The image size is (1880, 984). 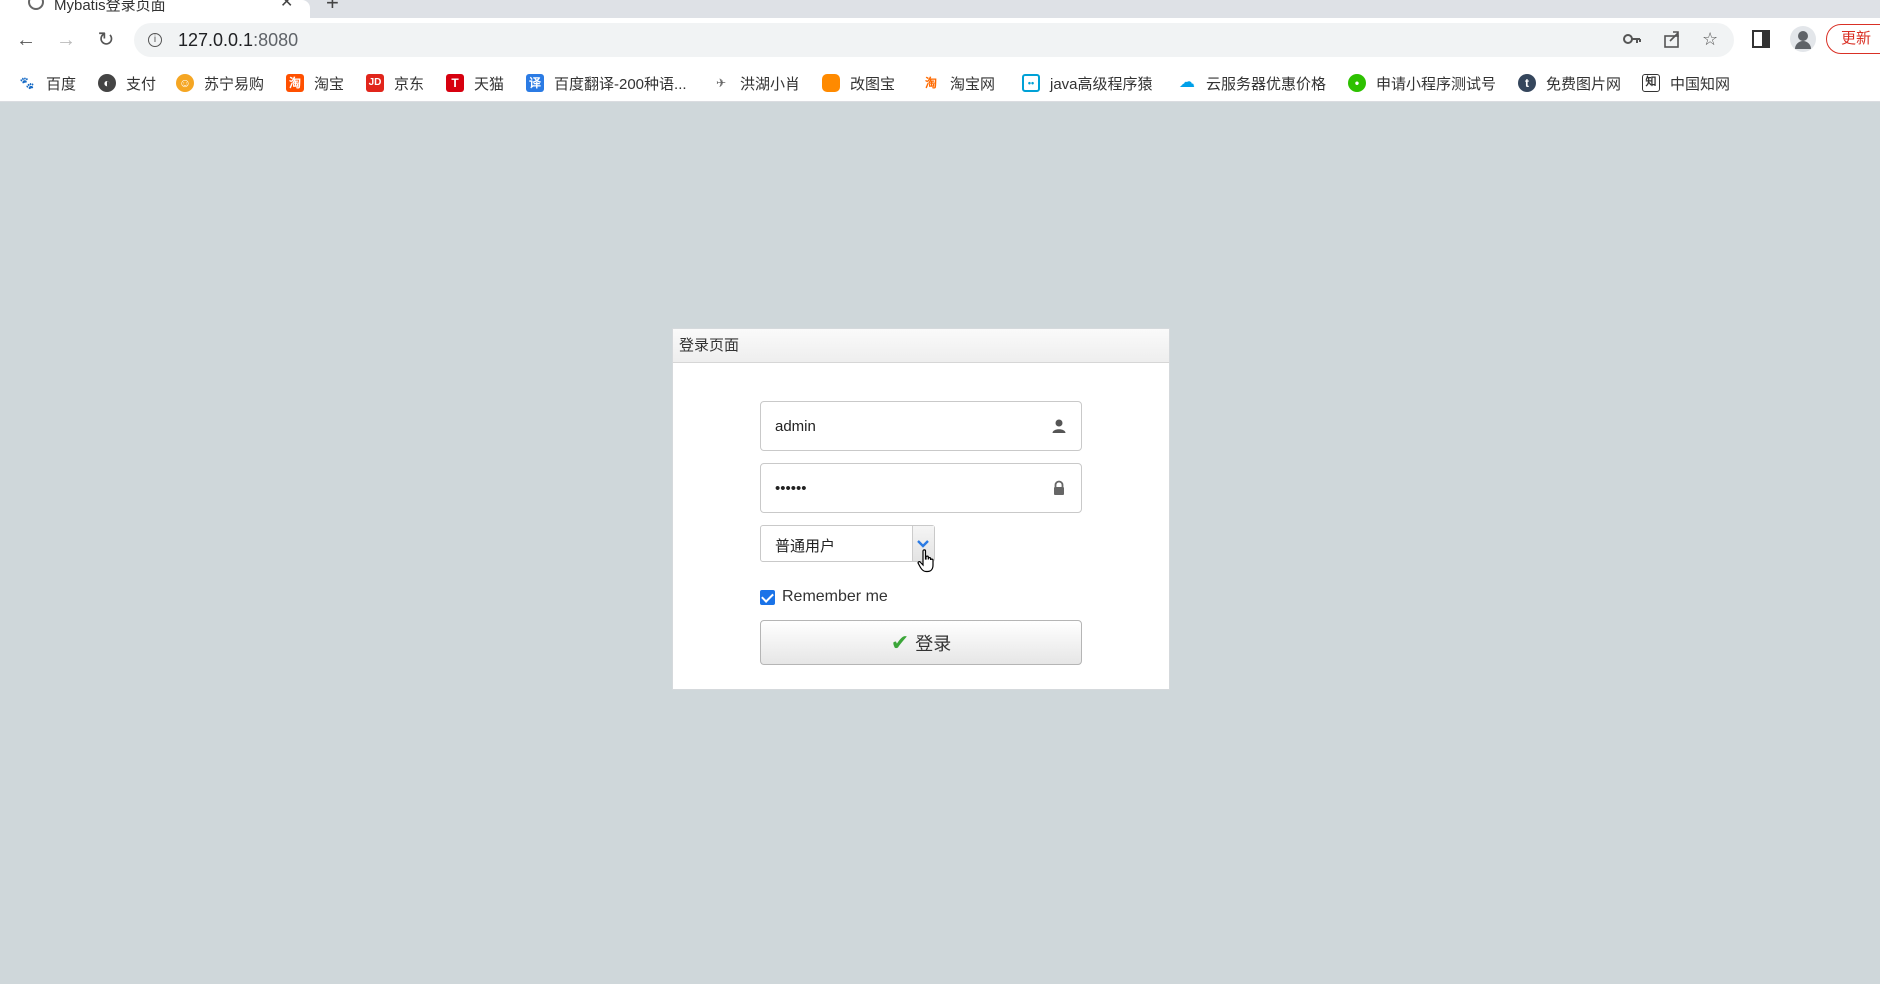 What do you see at coordinates (1651, 83) in the screenshot?
I see `cnki-icon: 知` at bounding box center [1651, 83].